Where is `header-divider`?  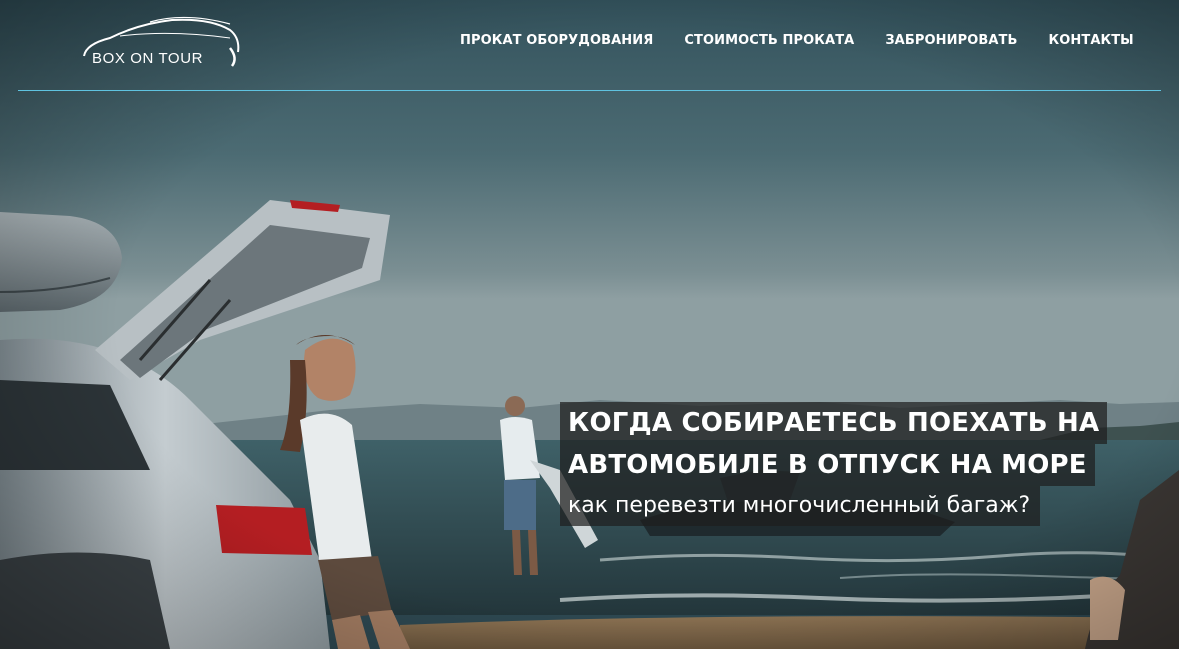
header-divider is located at coordinates (589, 90).